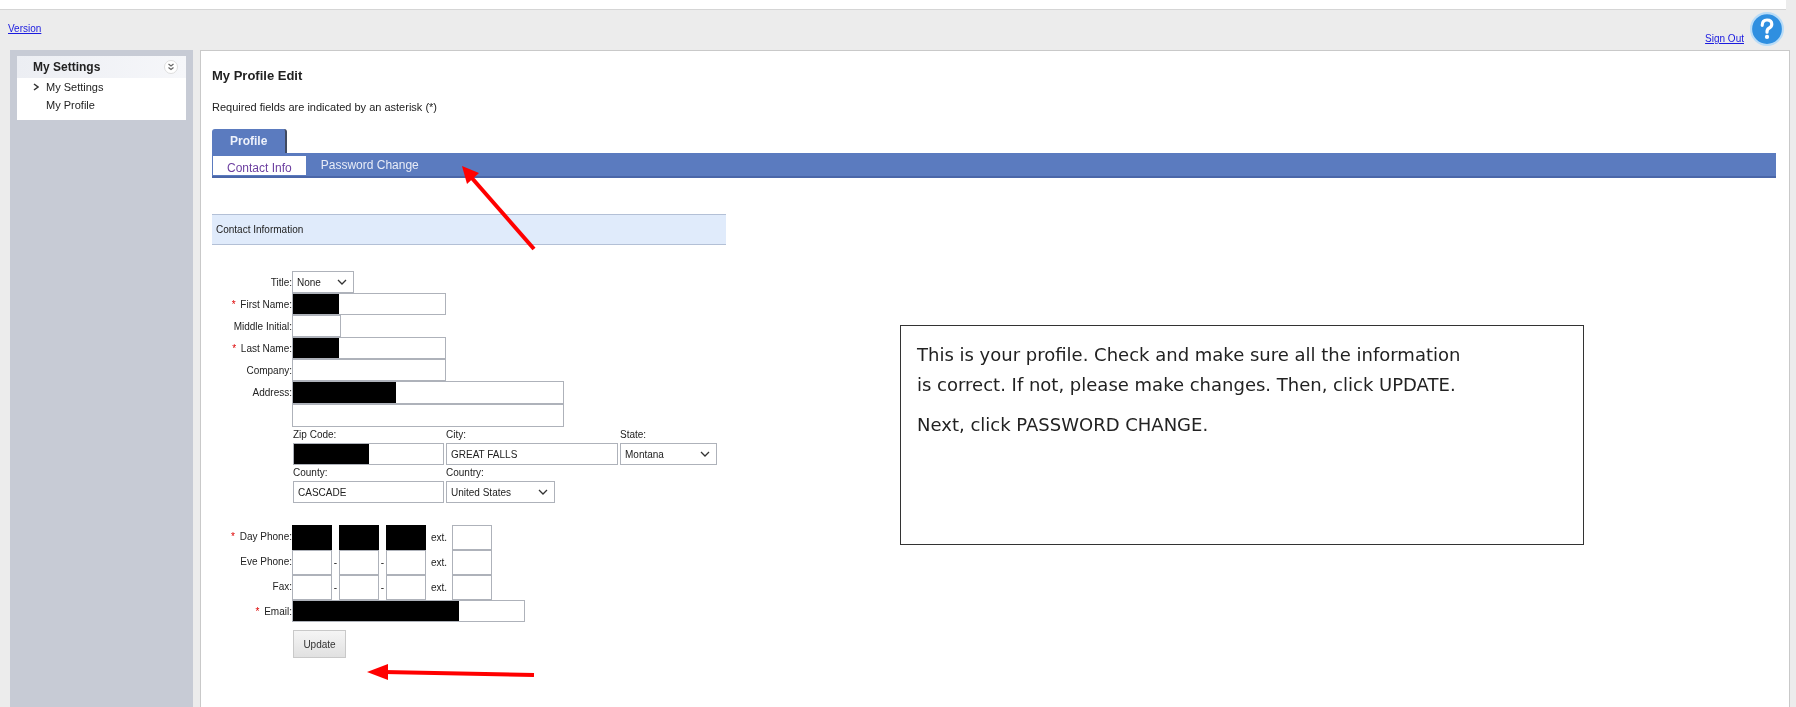 Image resolution: width=1796 pixels, height=707 pixels. I want to click on field-label: Fax:, so click(282, 586).